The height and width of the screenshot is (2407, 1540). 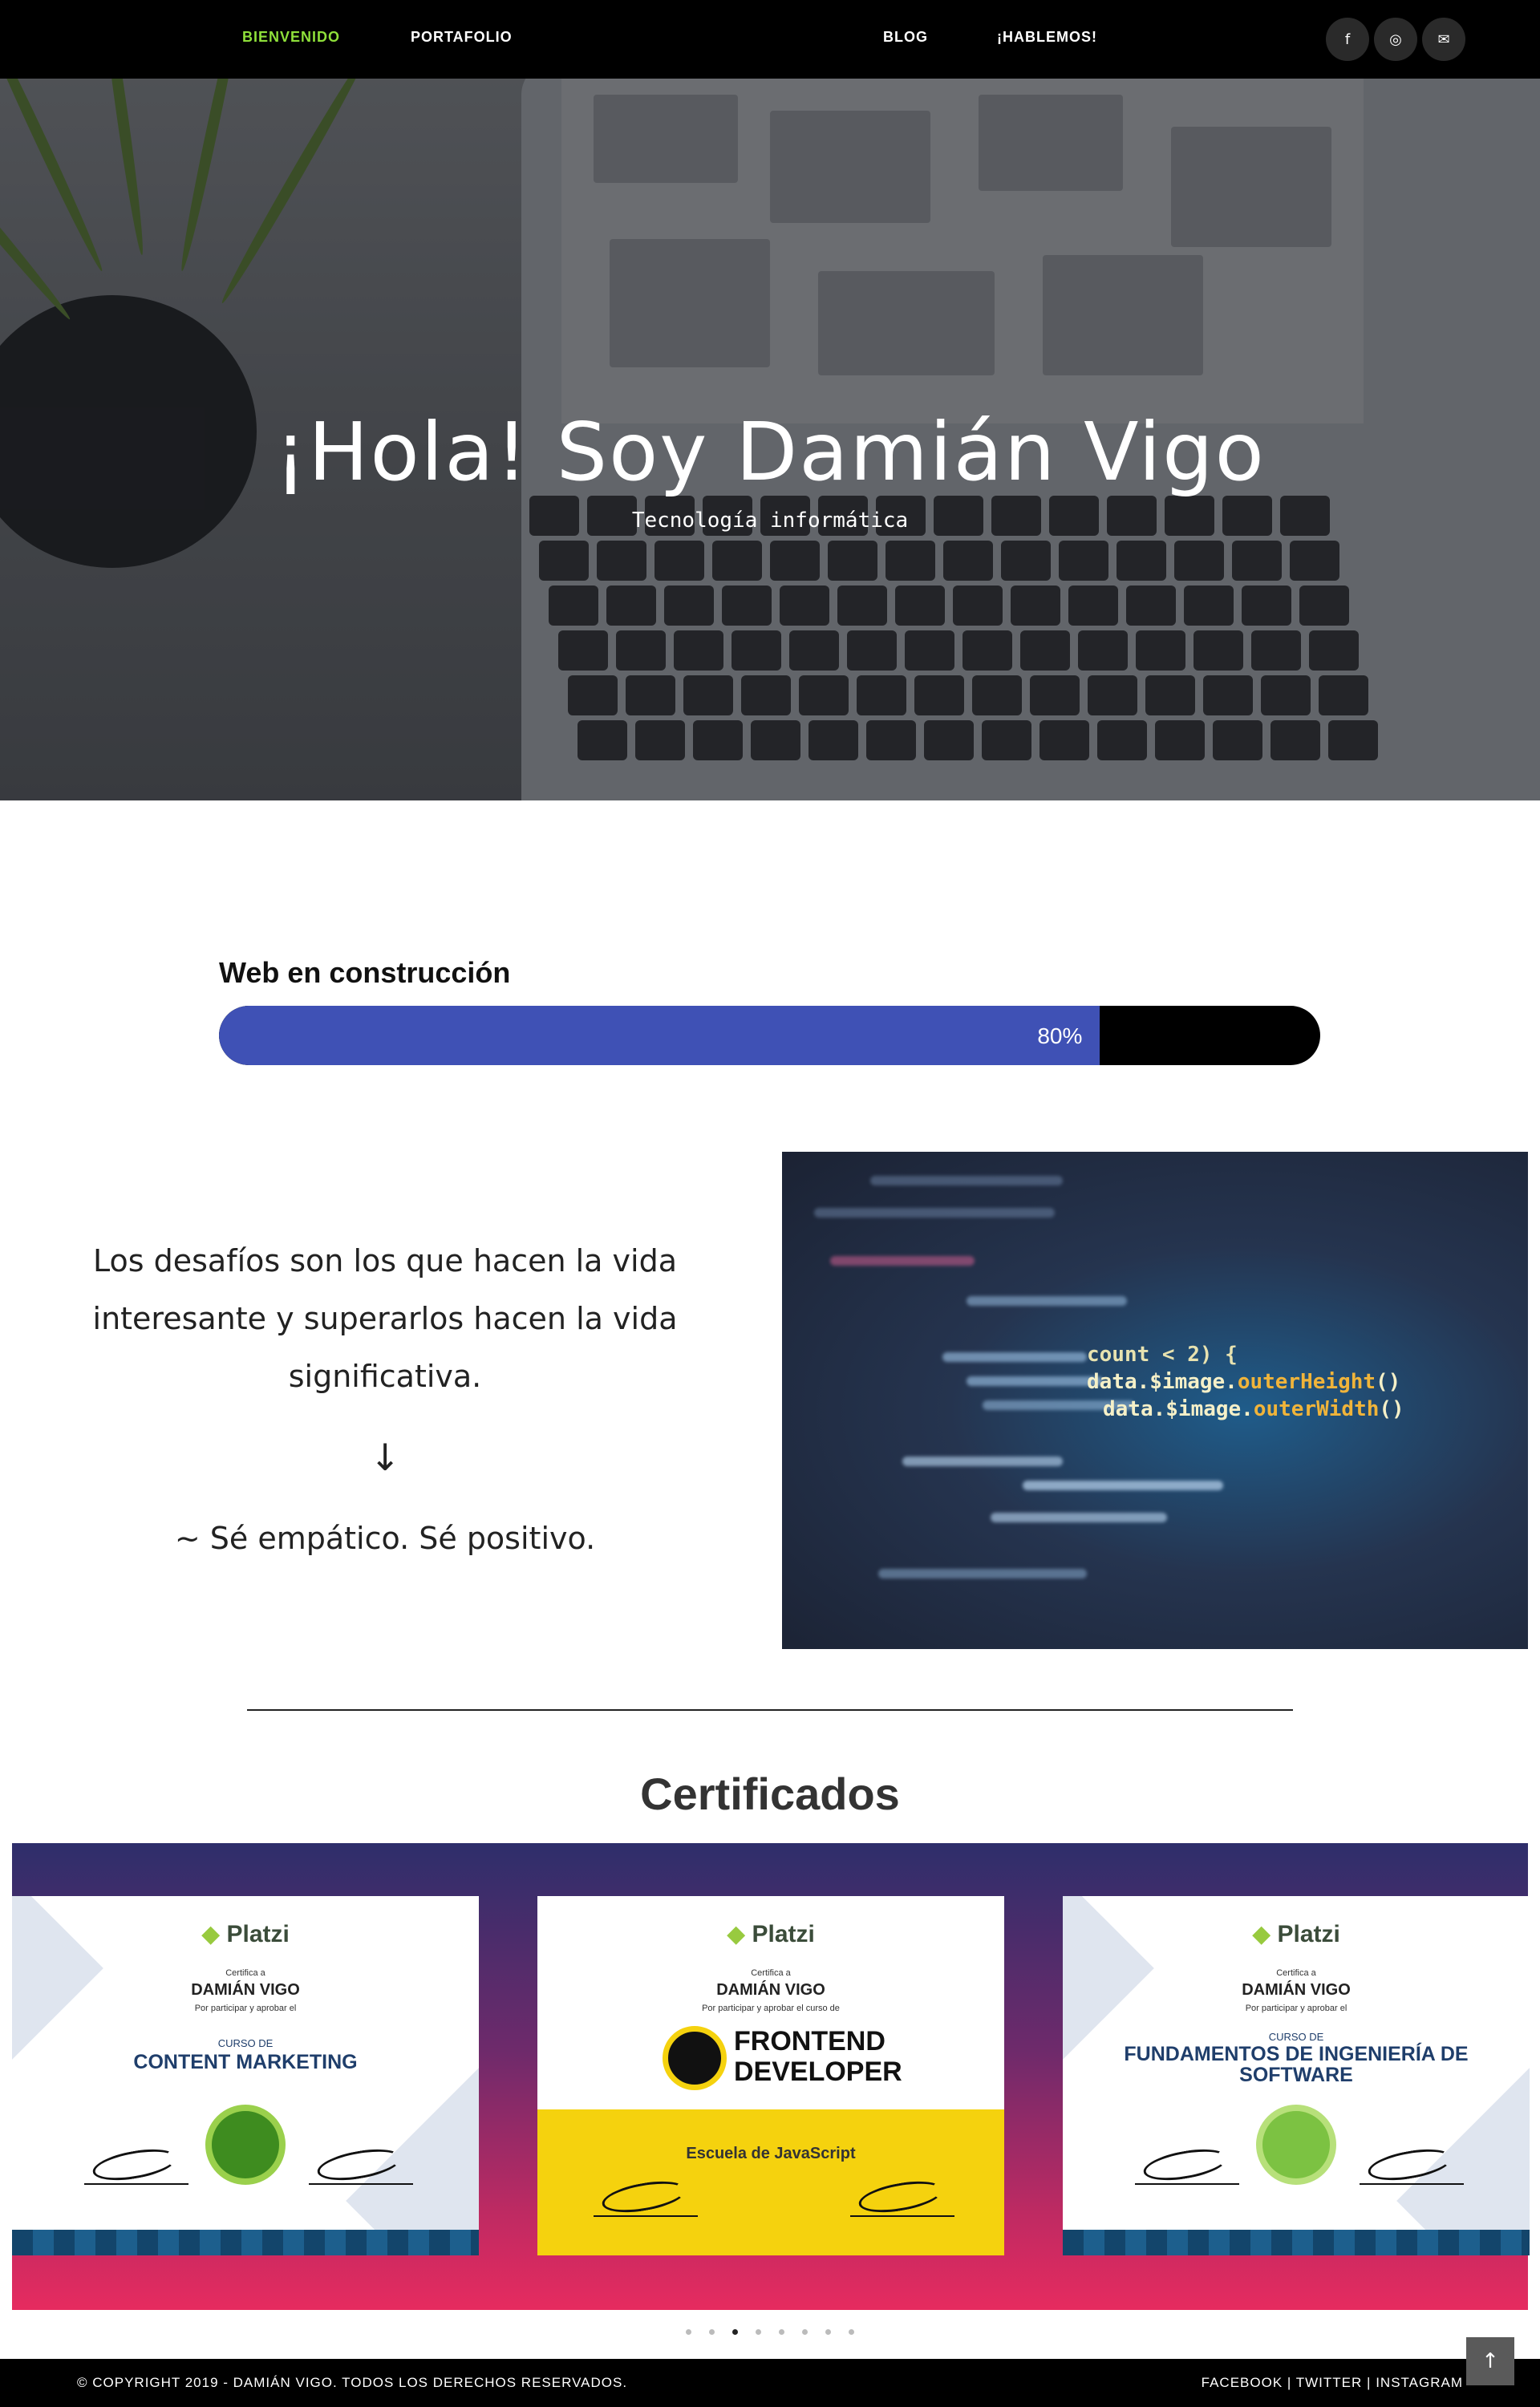 I want to click on nav-link-bienvenido: BIENVENIDO, so click(x=291, y=37).